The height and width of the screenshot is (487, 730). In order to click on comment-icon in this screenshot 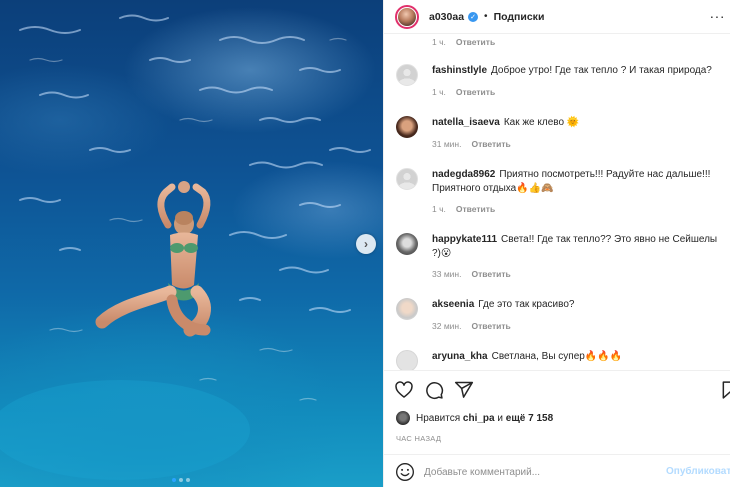, I will do `click(434, 390)`.